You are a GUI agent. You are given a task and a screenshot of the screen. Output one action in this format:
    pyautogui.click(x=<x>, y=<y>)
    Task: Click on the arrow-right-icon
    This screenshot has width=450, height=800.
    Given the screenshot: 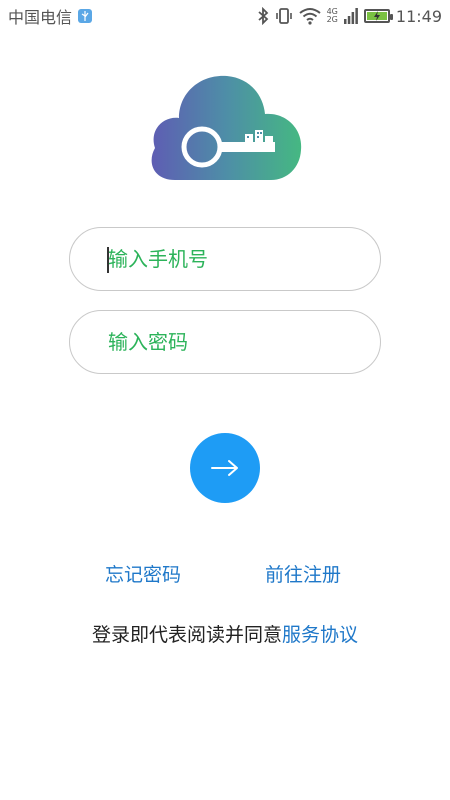 What is the action you would take?
    pyautogui.click(x=224, y=468)
    